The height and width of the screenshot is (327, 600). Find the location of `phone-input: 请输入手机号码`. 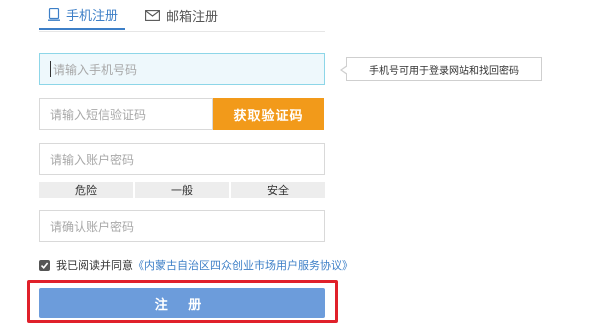

phone-input: 请输入手机号码 is located at coordinates (182, 69).